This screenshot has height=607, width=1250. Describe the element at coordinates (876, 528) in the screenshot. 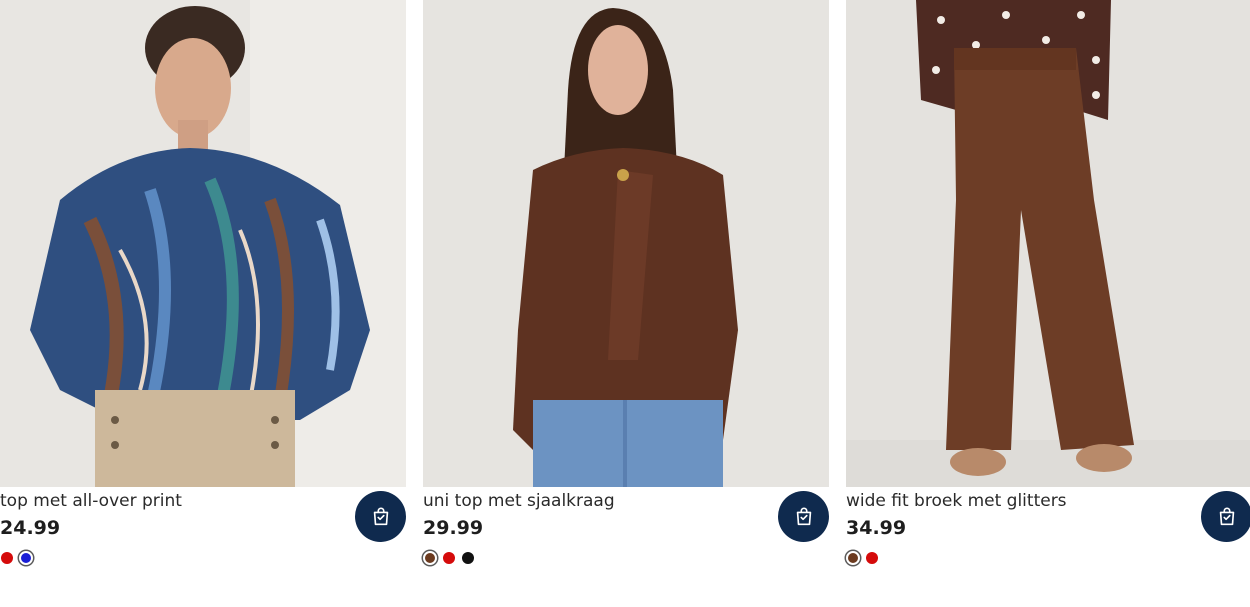

I see `product-price: 34.99` at that location.